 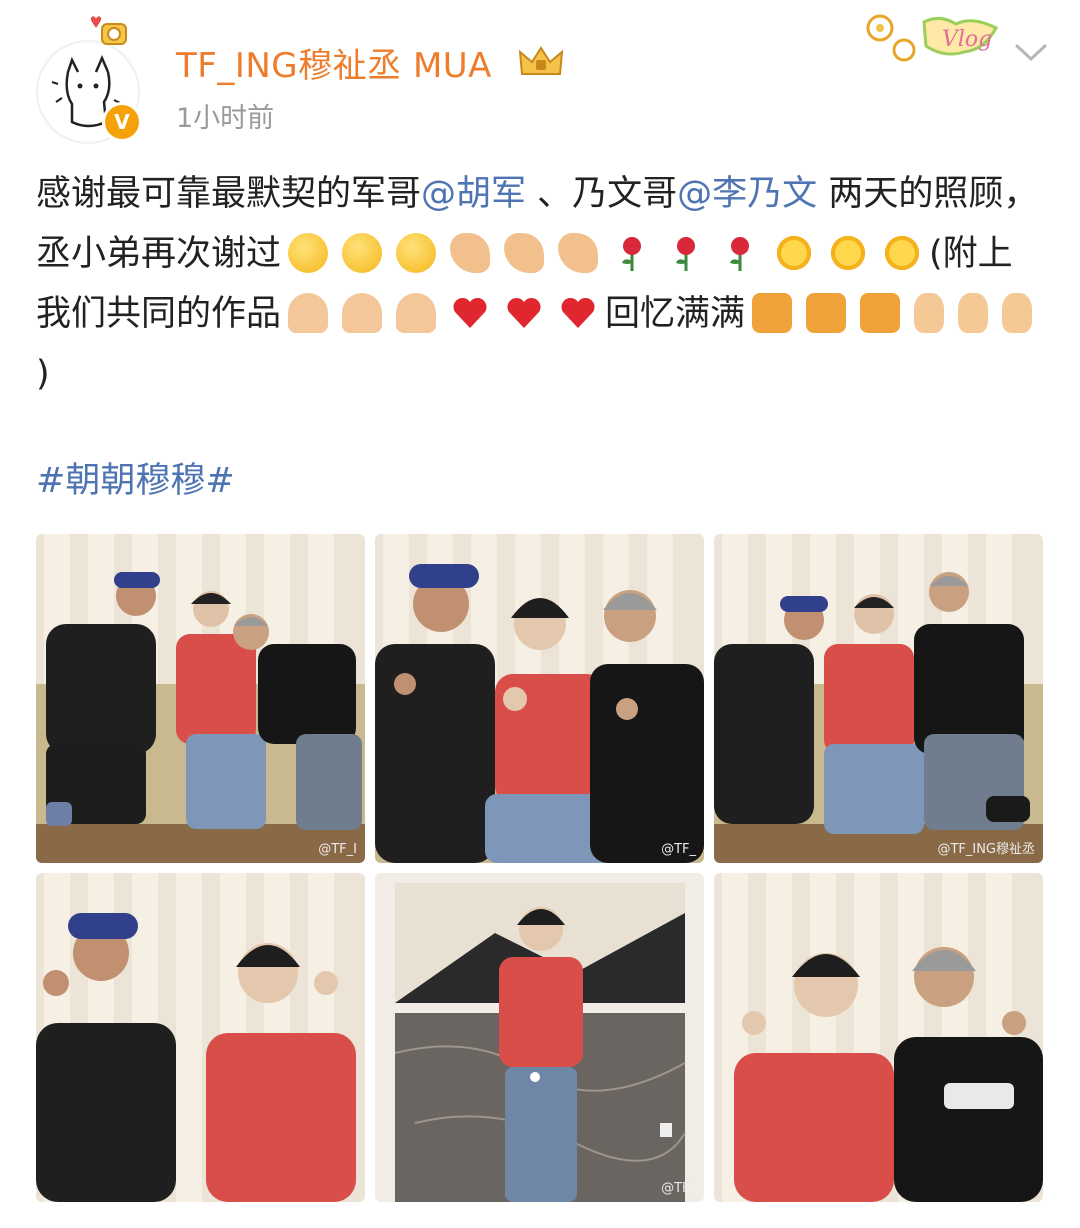 What do you see at coordinates (986, 849) in the screenshot?
I see `photo-watermark: @TF_ING穆祉丞` at bounding box center [986, 849].